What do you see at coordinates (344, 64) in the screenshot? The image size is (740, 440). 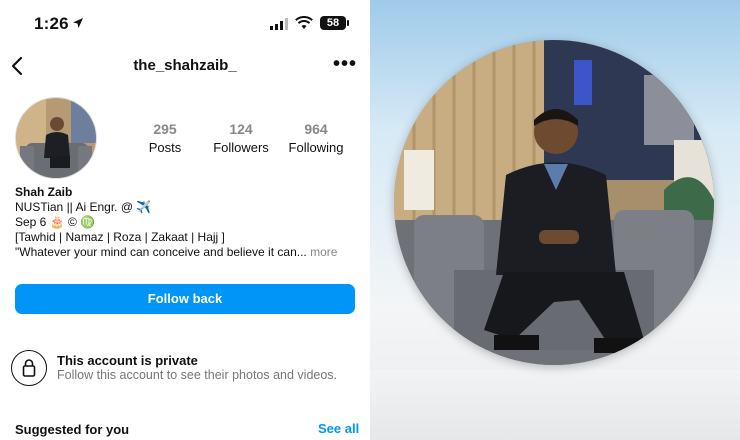 I see `more-horizontal-icon: •••` at bounding box center [344, 64].